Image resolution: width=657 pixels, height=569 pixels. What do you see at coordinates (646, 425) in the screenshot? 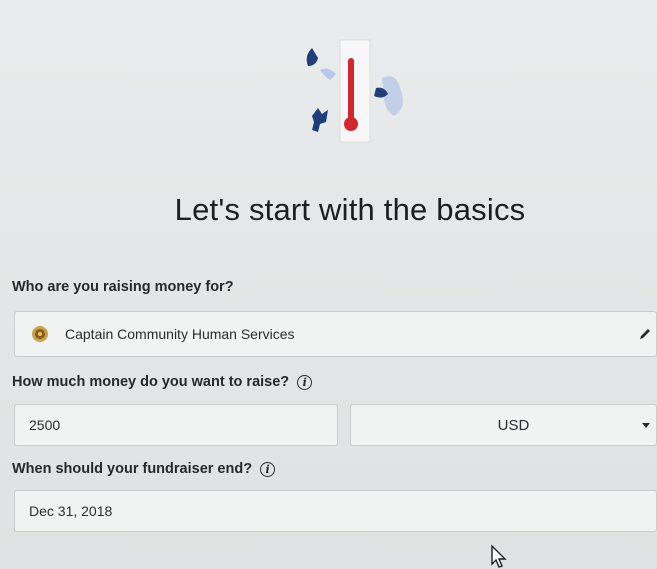
I see `chevron-down-icon` at bounding box center [646, 425].